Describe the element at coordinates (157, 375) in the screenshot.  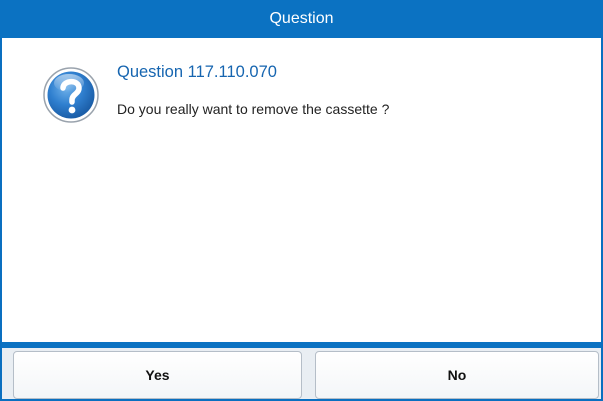
I see `yes-button: Yes` at that location.